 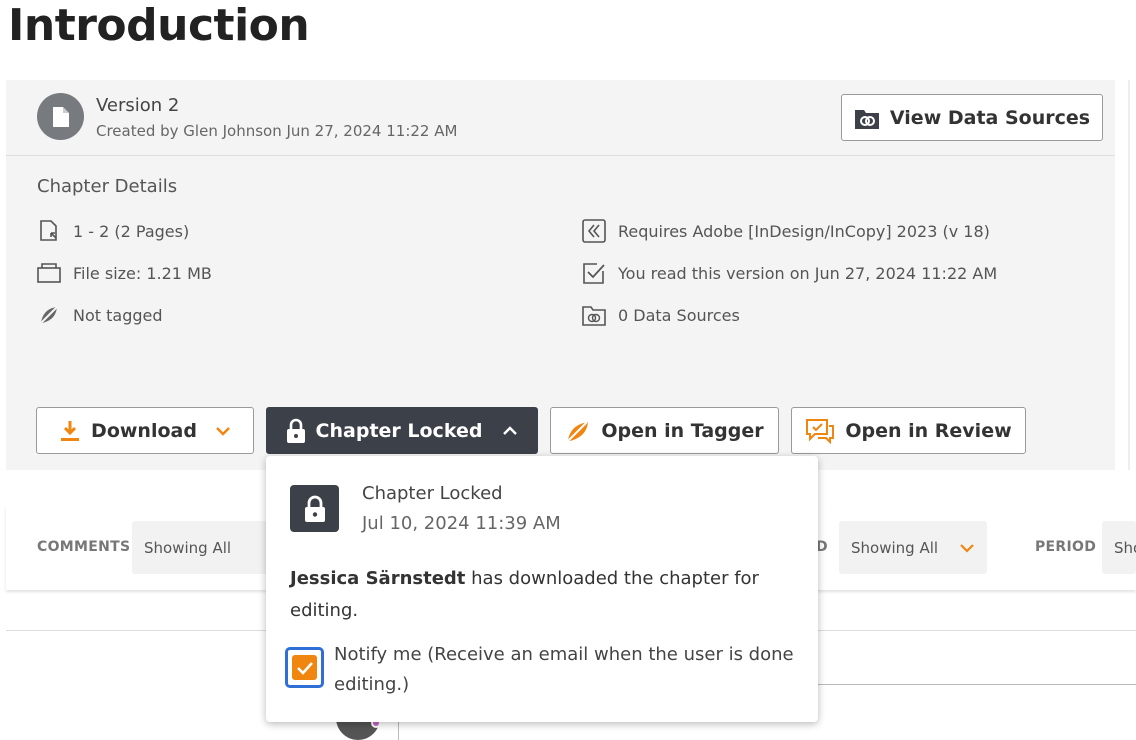 I want to click on detail-tagged: Not tagged, so click(x=100, y=315).